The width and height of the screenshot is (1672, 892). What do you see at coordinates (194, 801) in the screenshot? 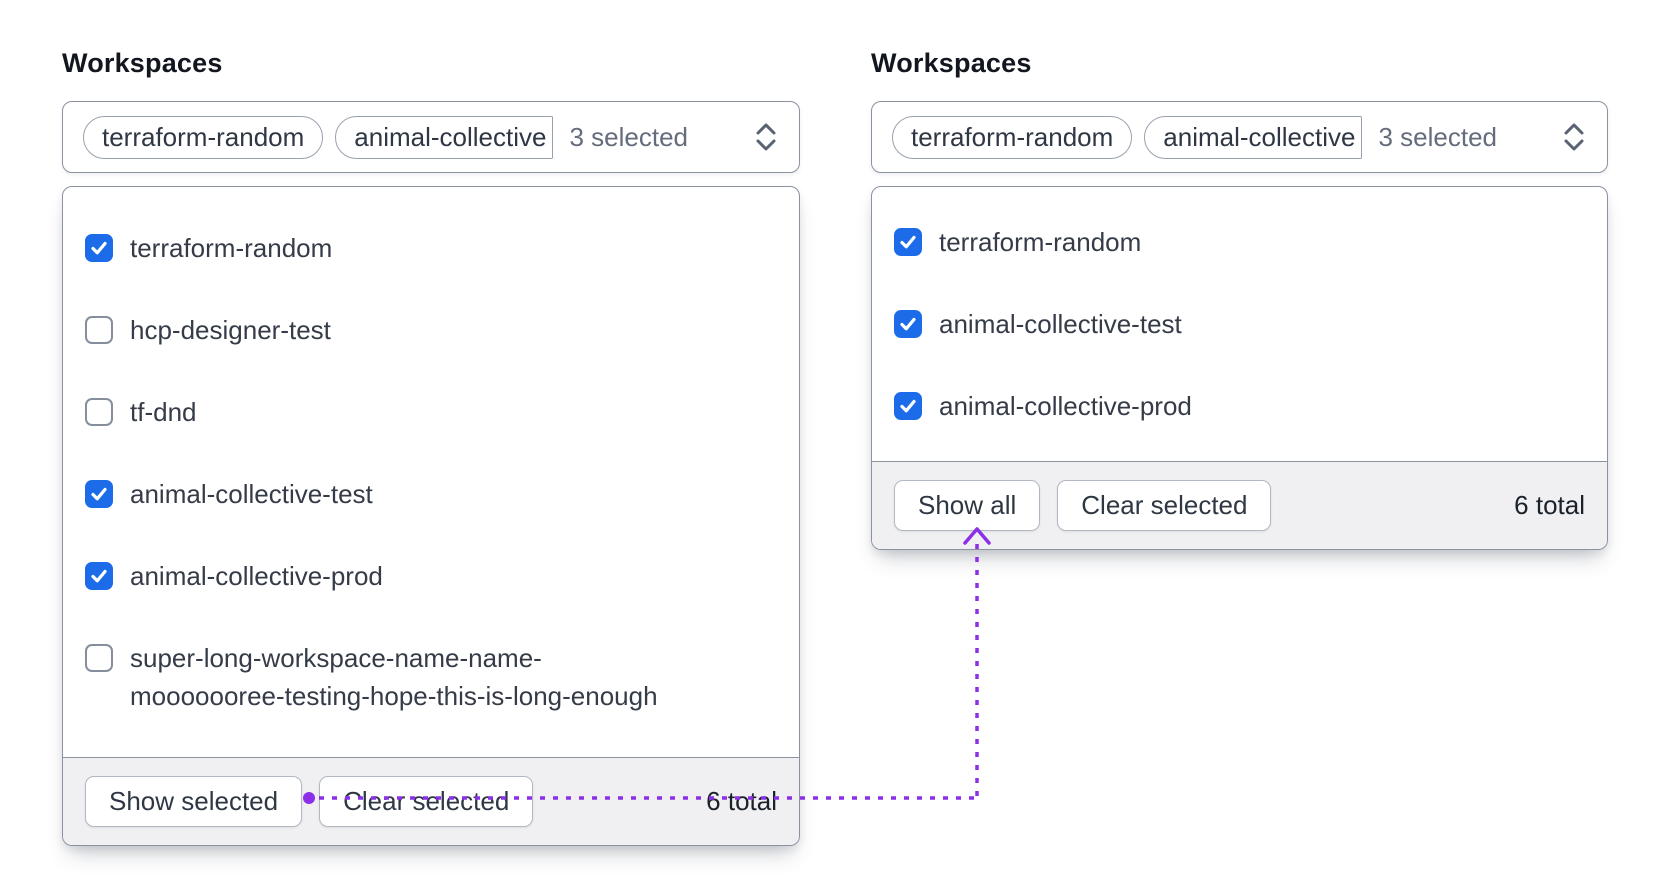
I see `show-selected-button: Show selected` at bounding box center [194, 801].